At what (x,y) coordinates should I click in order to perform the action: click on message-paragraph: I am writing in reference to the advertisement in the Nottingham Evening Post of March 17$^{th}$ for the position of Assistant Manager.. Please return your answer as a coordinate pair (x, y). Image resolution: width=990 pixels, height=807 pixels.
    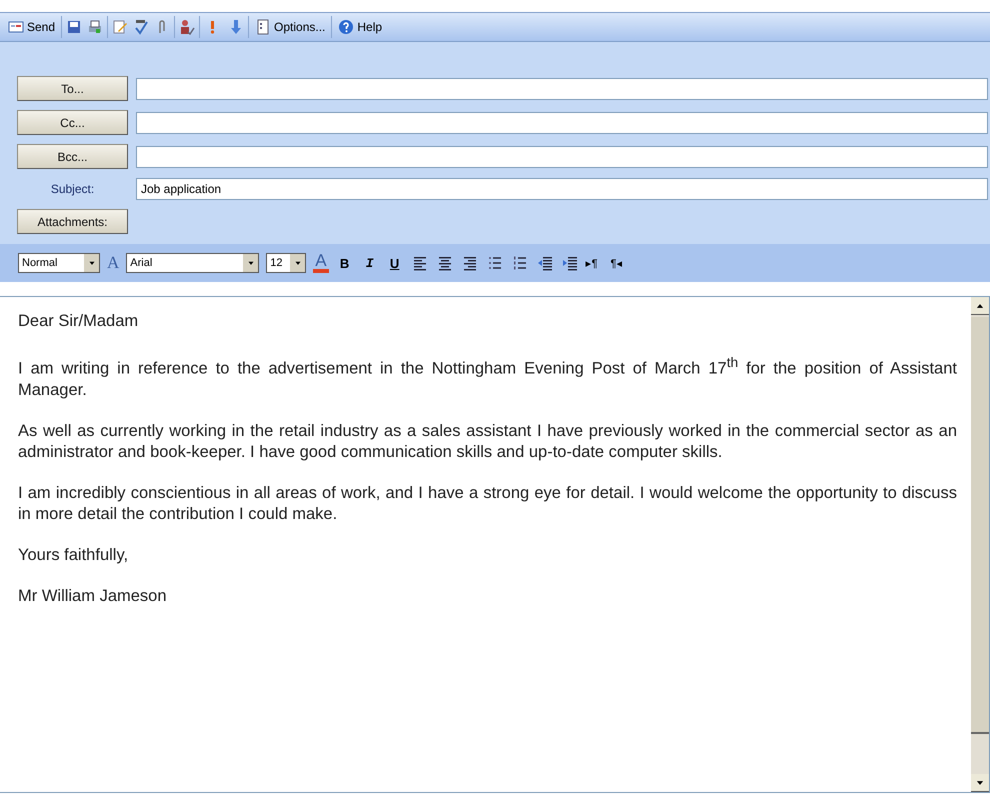
    Looking at the image, I should click on (487, 377).